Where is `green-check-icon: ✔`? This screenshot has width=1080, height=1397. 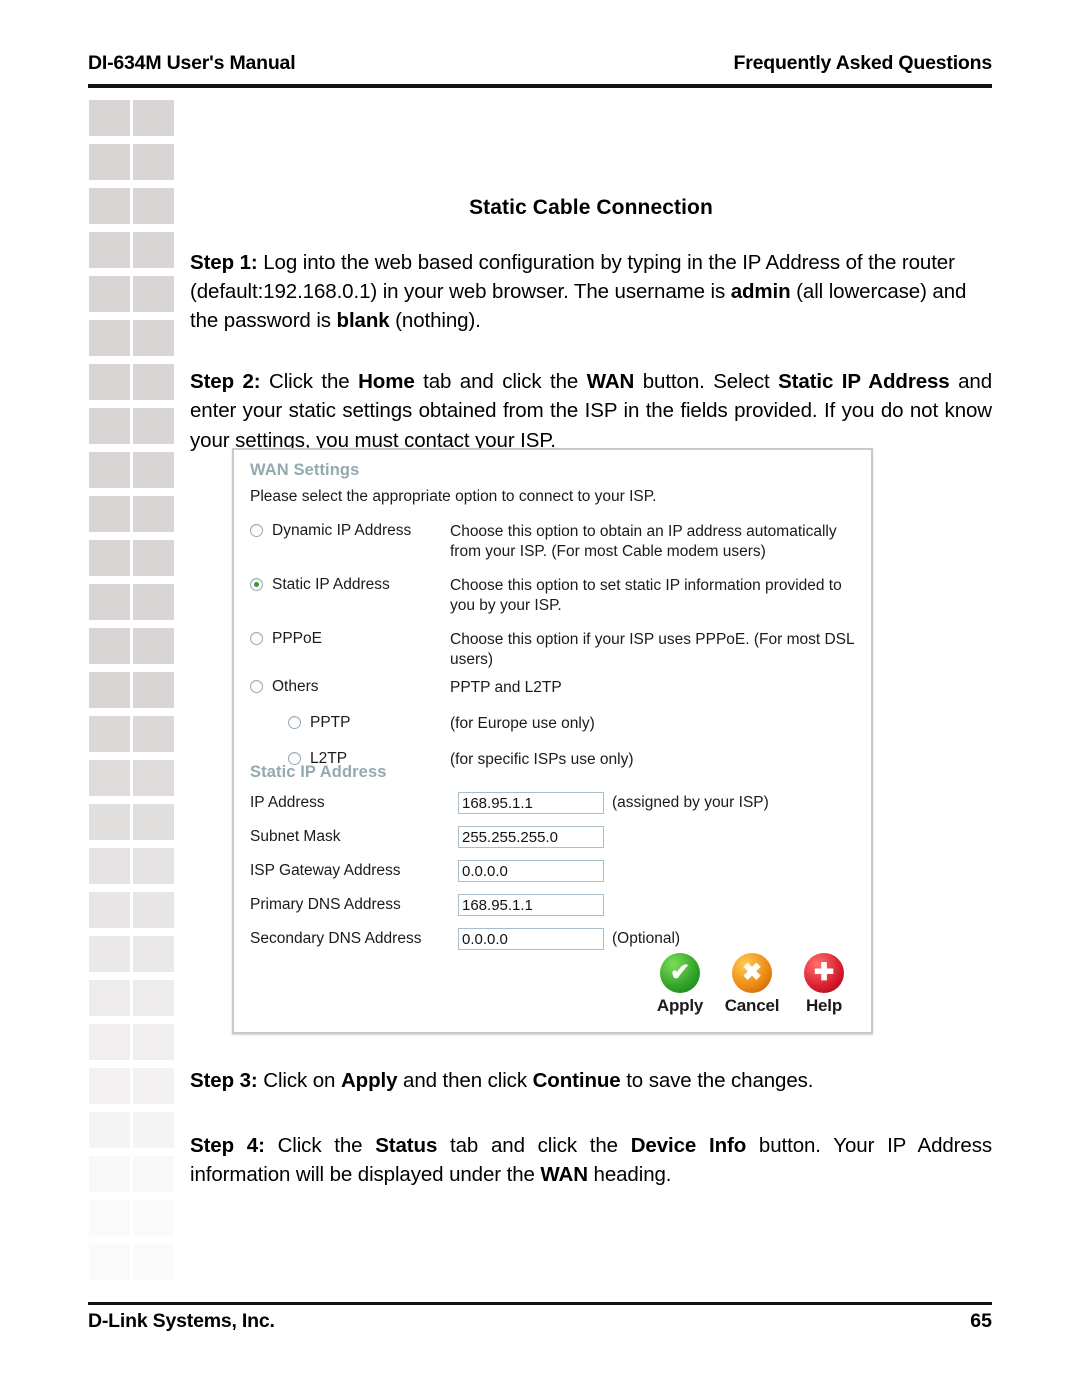 green-check-icon: ✔ is located at coordinates (680, 973).